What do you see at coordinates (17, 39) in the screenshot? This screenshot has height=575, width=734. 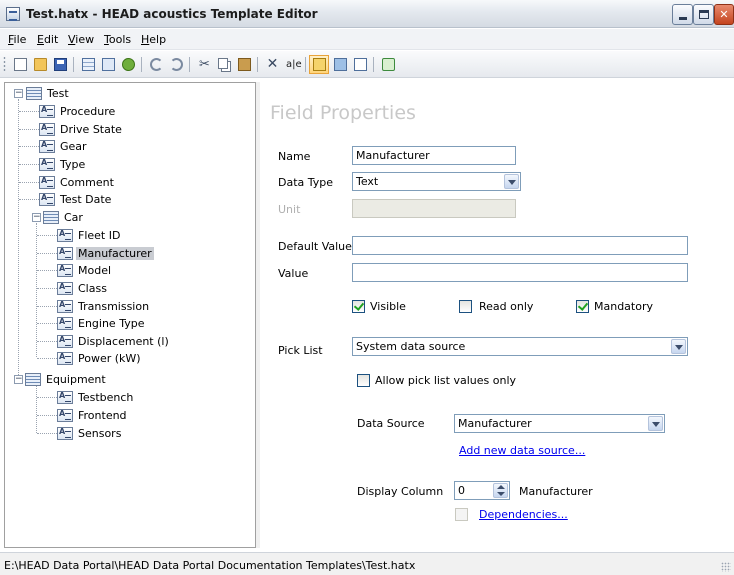 I see `menu-file: File` at bounding box center [17, 39].